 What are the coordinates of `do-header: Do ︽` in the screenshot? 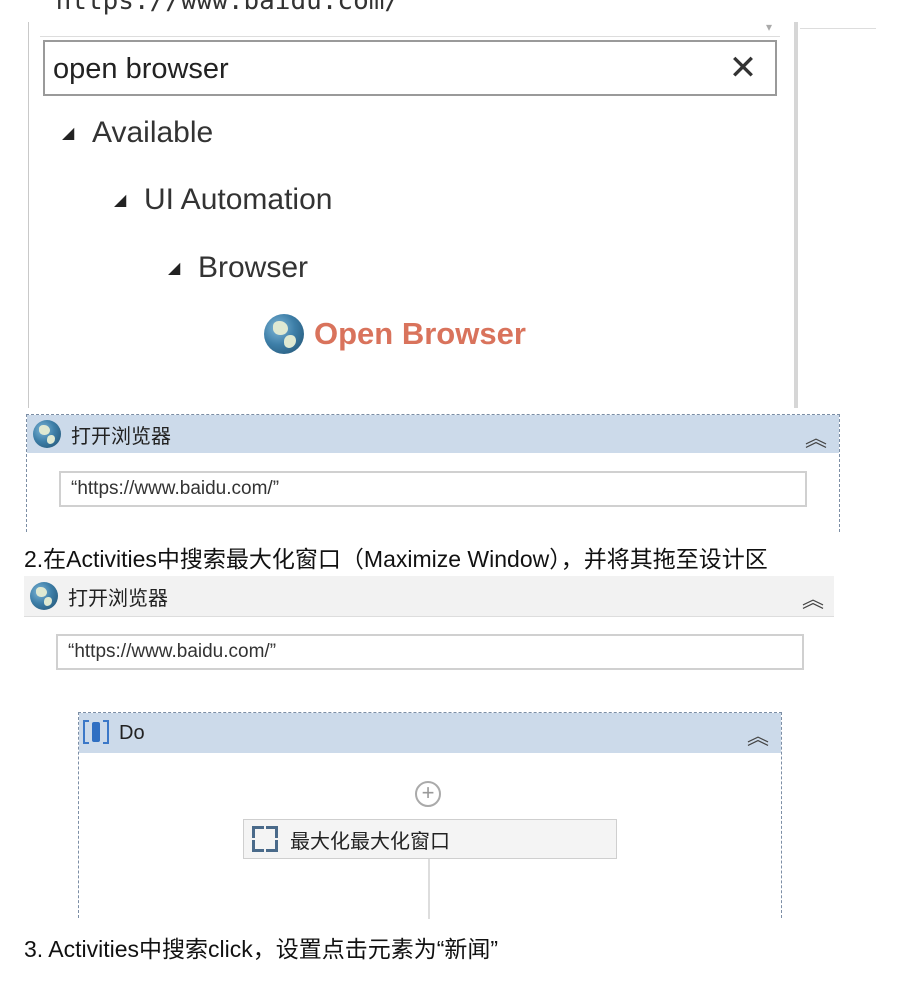 It's located at (430, 733).